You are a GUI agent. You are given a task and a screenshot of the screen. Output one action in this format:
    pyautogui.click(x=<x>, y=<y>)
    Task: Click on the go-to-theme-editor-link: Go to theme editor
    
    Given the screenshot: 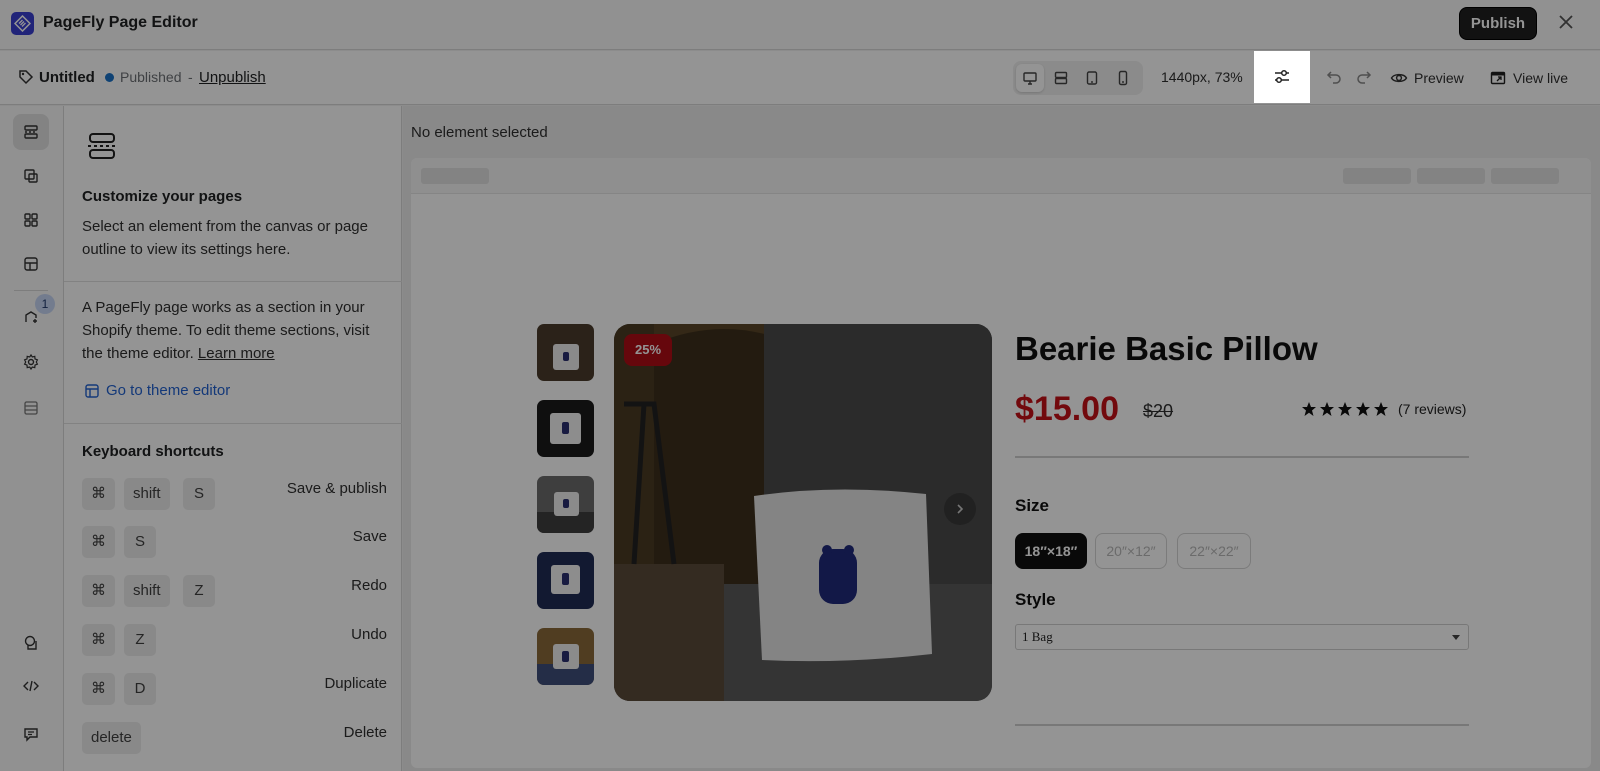 What is the action you would take?
    pyautogui.click(x=157, y=390)
    